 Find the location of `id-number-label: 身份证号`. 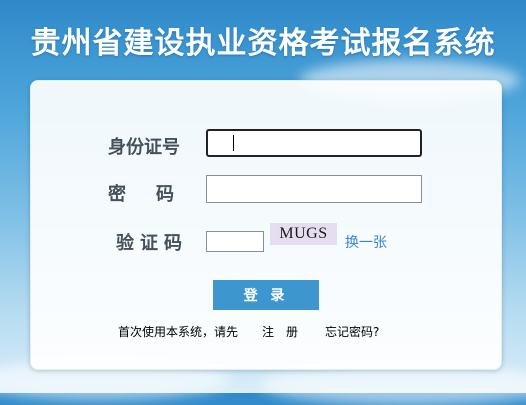

id-number-label: 身份证号 is located at coordinates (144, 147).